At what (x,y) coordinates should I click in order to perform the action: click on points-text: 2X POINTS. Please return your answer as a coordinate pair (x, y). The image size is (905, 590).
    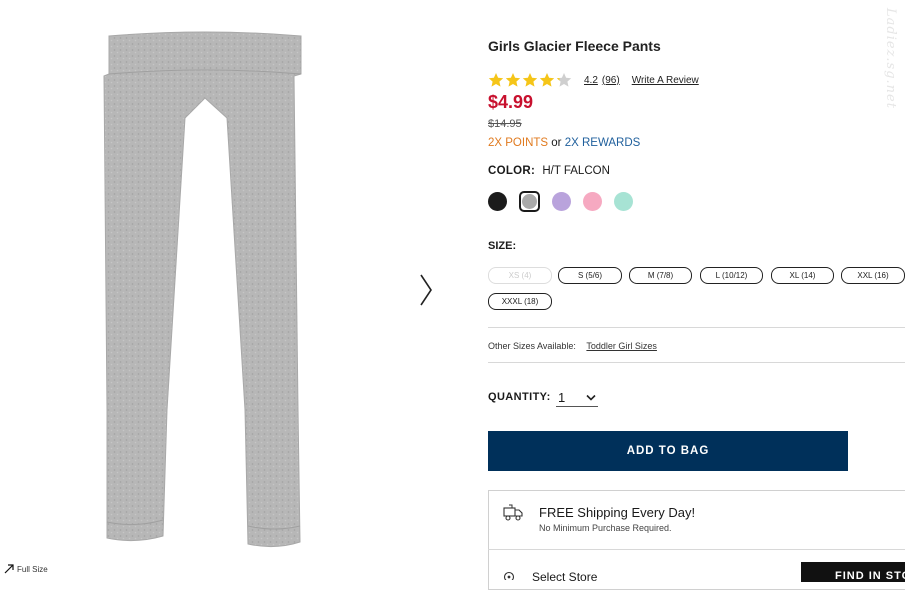
    Looking at the image, I should click on (518, 143).